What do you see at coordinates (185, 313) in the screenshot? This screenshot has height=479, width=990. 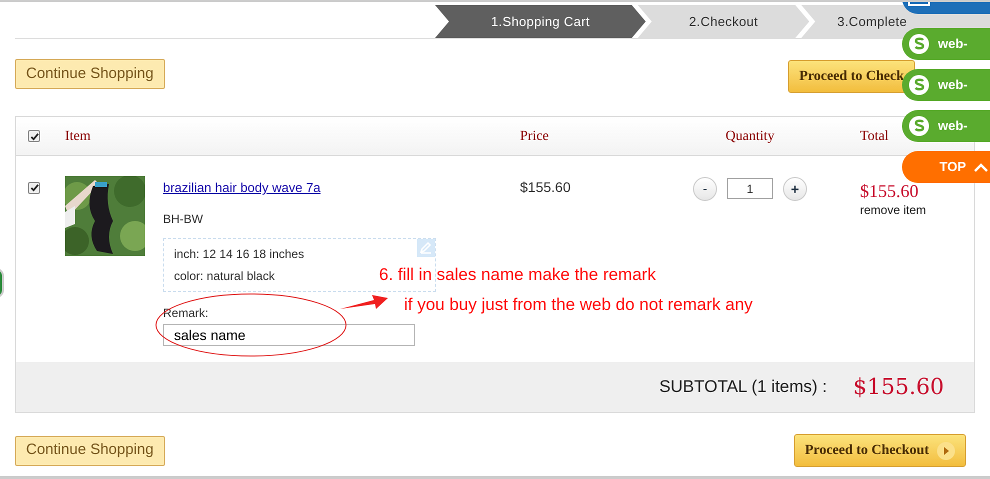 I see `remark-label: Remark:` at bounding box center [185, 313].